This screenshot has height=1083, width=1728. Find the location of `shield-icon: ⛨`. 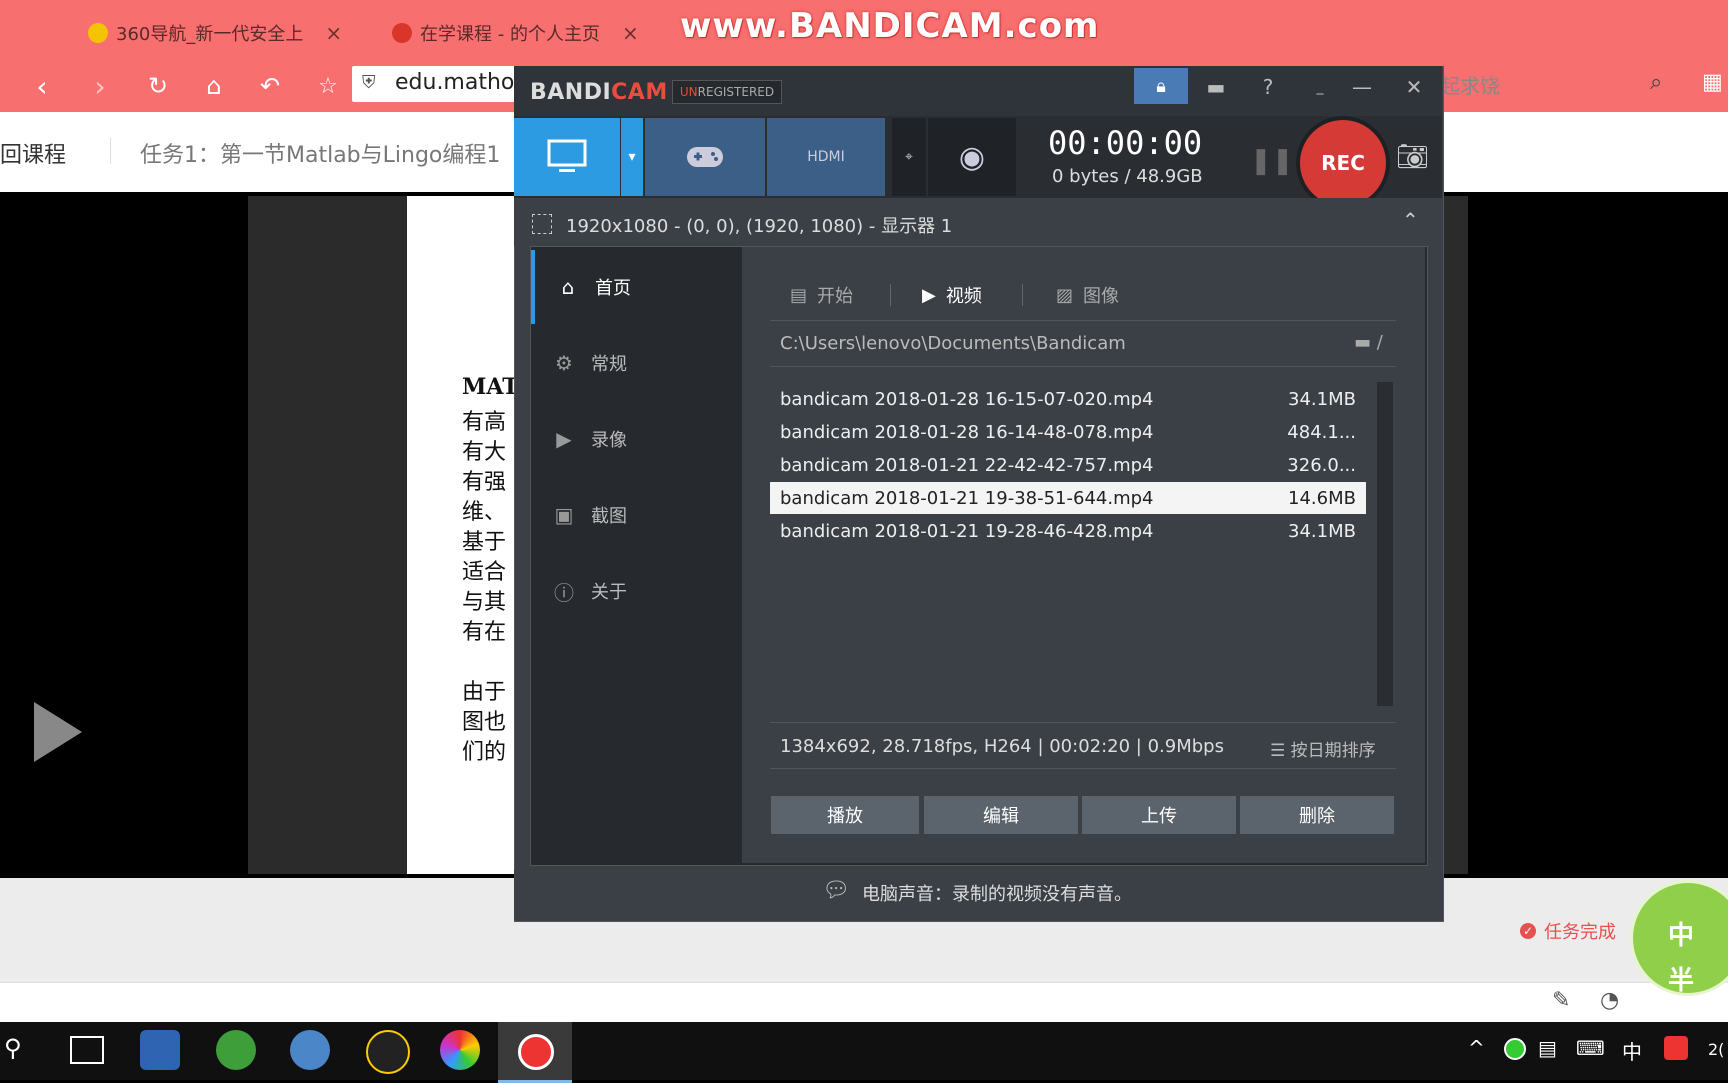

shield-icon: ⛨ is located at coordinates (369, 82).